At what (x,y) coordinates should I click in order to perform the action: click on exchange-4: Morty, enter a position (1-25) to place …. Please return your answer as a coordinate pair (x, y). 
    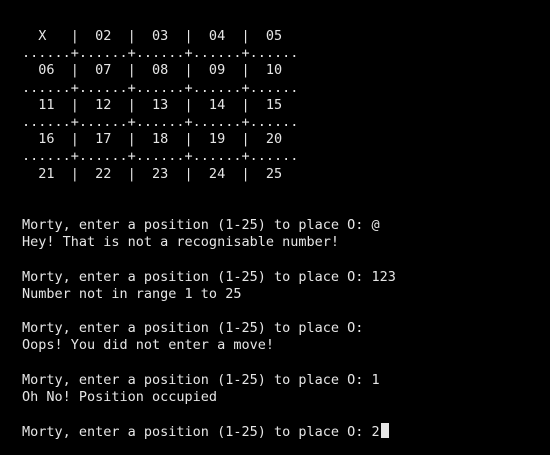
    Looking at the image, I should click on (286, 389).